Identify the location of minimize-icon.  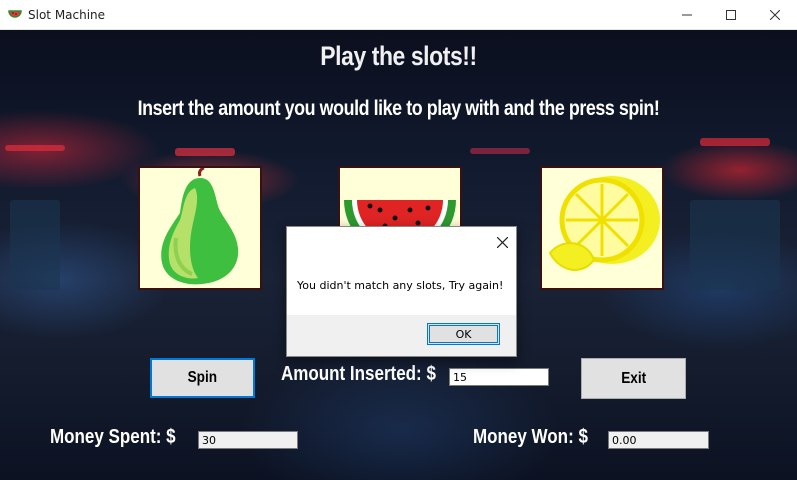
(687, 14).